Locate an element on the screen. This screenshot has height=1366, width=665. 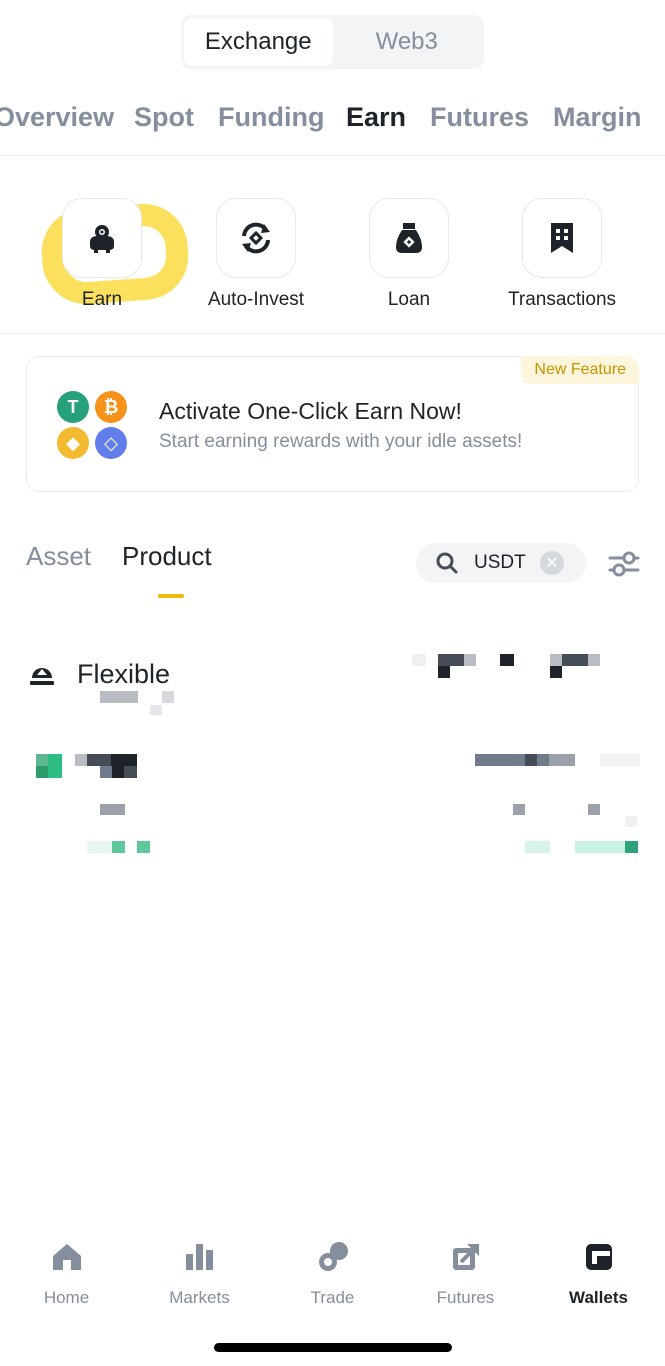
tab-underline is located at coordinates (171, 596).